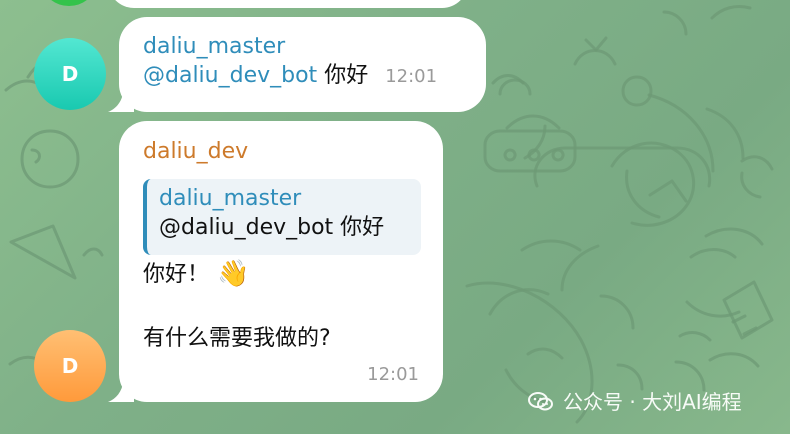 The height and width of the screenshot is (434, 790). Describe the element at coordinates (70, 366) in the screenshot. I see `avatar-daliu-dev: D` at that location.